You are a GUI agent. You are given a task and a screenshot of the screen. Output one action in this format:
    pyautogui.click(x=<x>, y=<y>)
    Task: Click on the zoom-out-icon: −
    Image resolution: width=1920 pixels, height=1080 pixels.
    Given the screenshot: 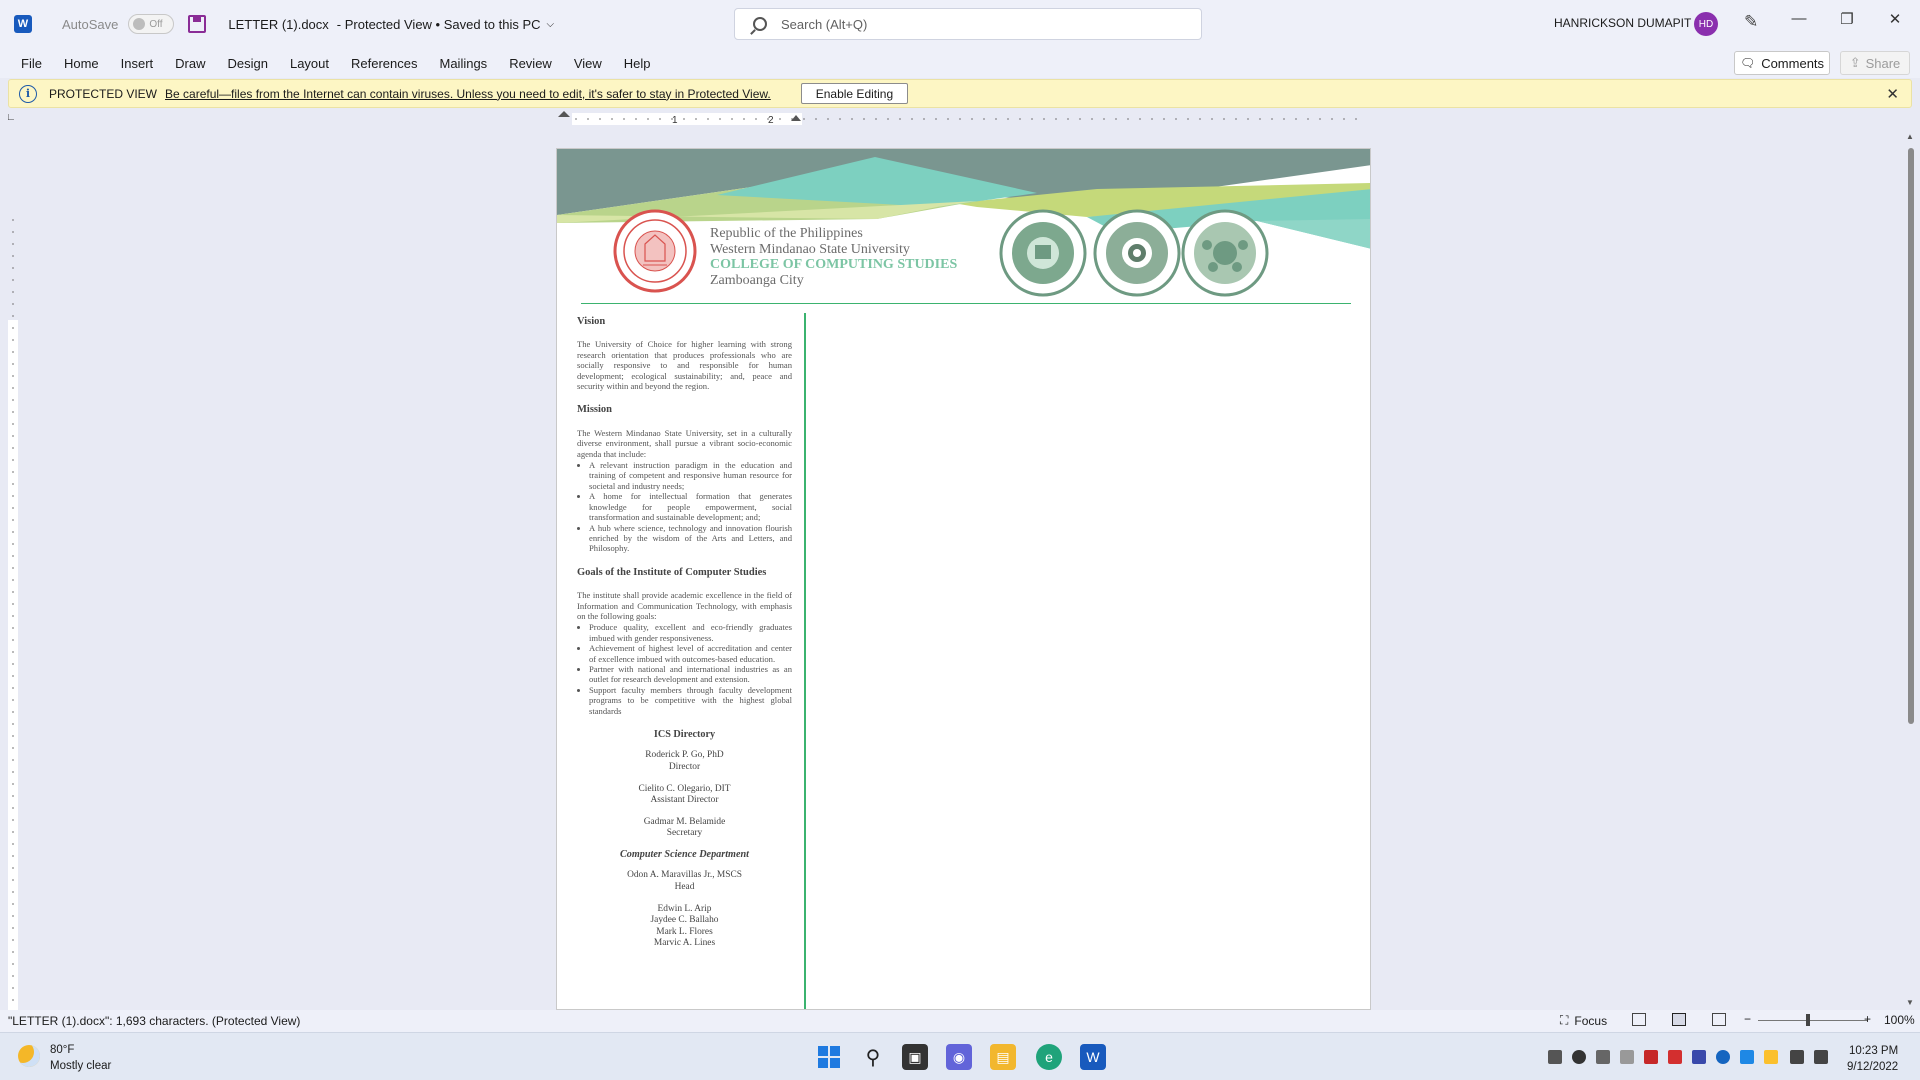 What is the action you would take?
    pyautogui.click(x=1747, y=1019)
    